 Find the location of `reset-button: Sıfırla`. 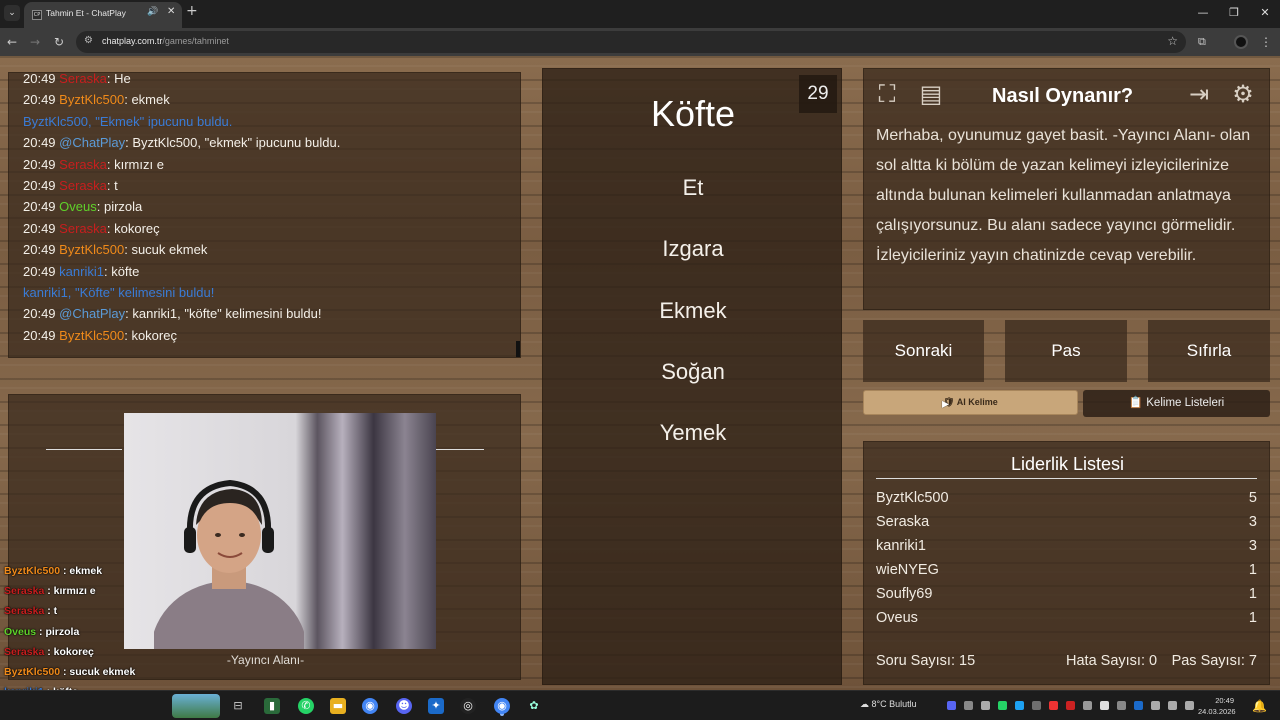

reset-button: Sıfırla is located at coordinates (1209, 351).